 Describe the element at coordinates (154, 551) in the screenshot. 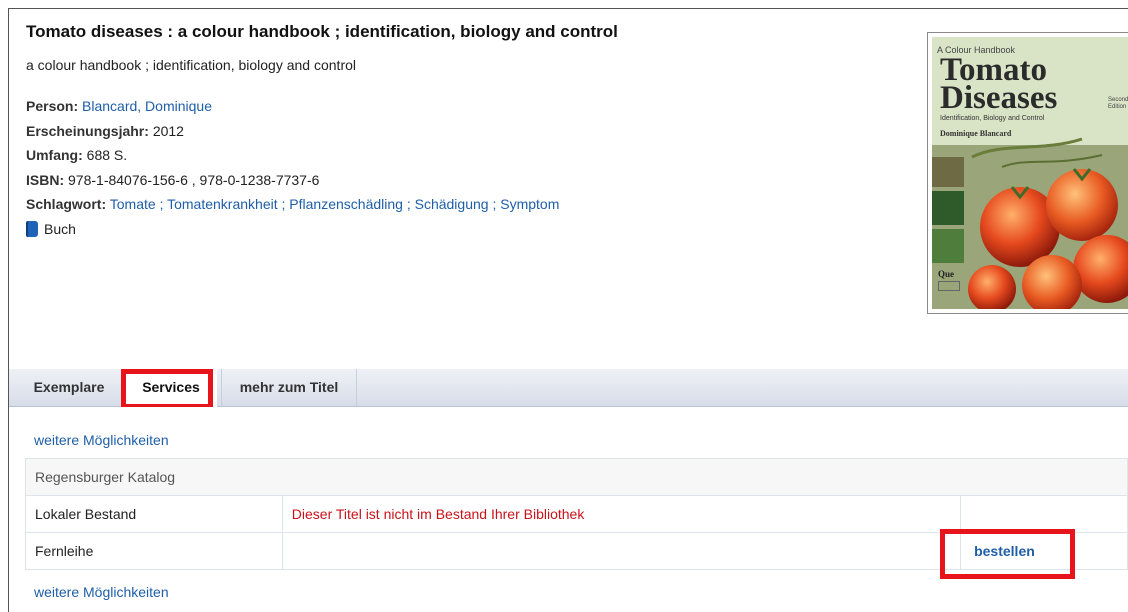

I see `row-label-interlibrary-loan: Fernleihe` at that location.